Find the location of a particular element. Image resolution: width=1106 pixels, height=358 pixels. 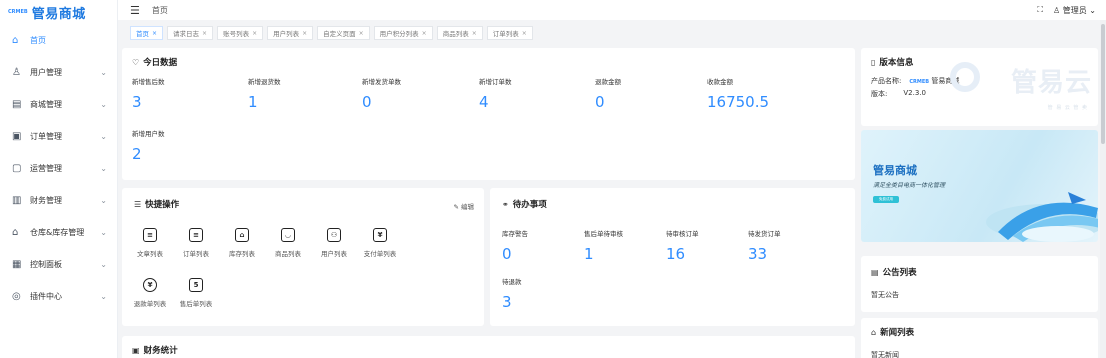

brand-logo-mark is located at coordinates (965, 77).